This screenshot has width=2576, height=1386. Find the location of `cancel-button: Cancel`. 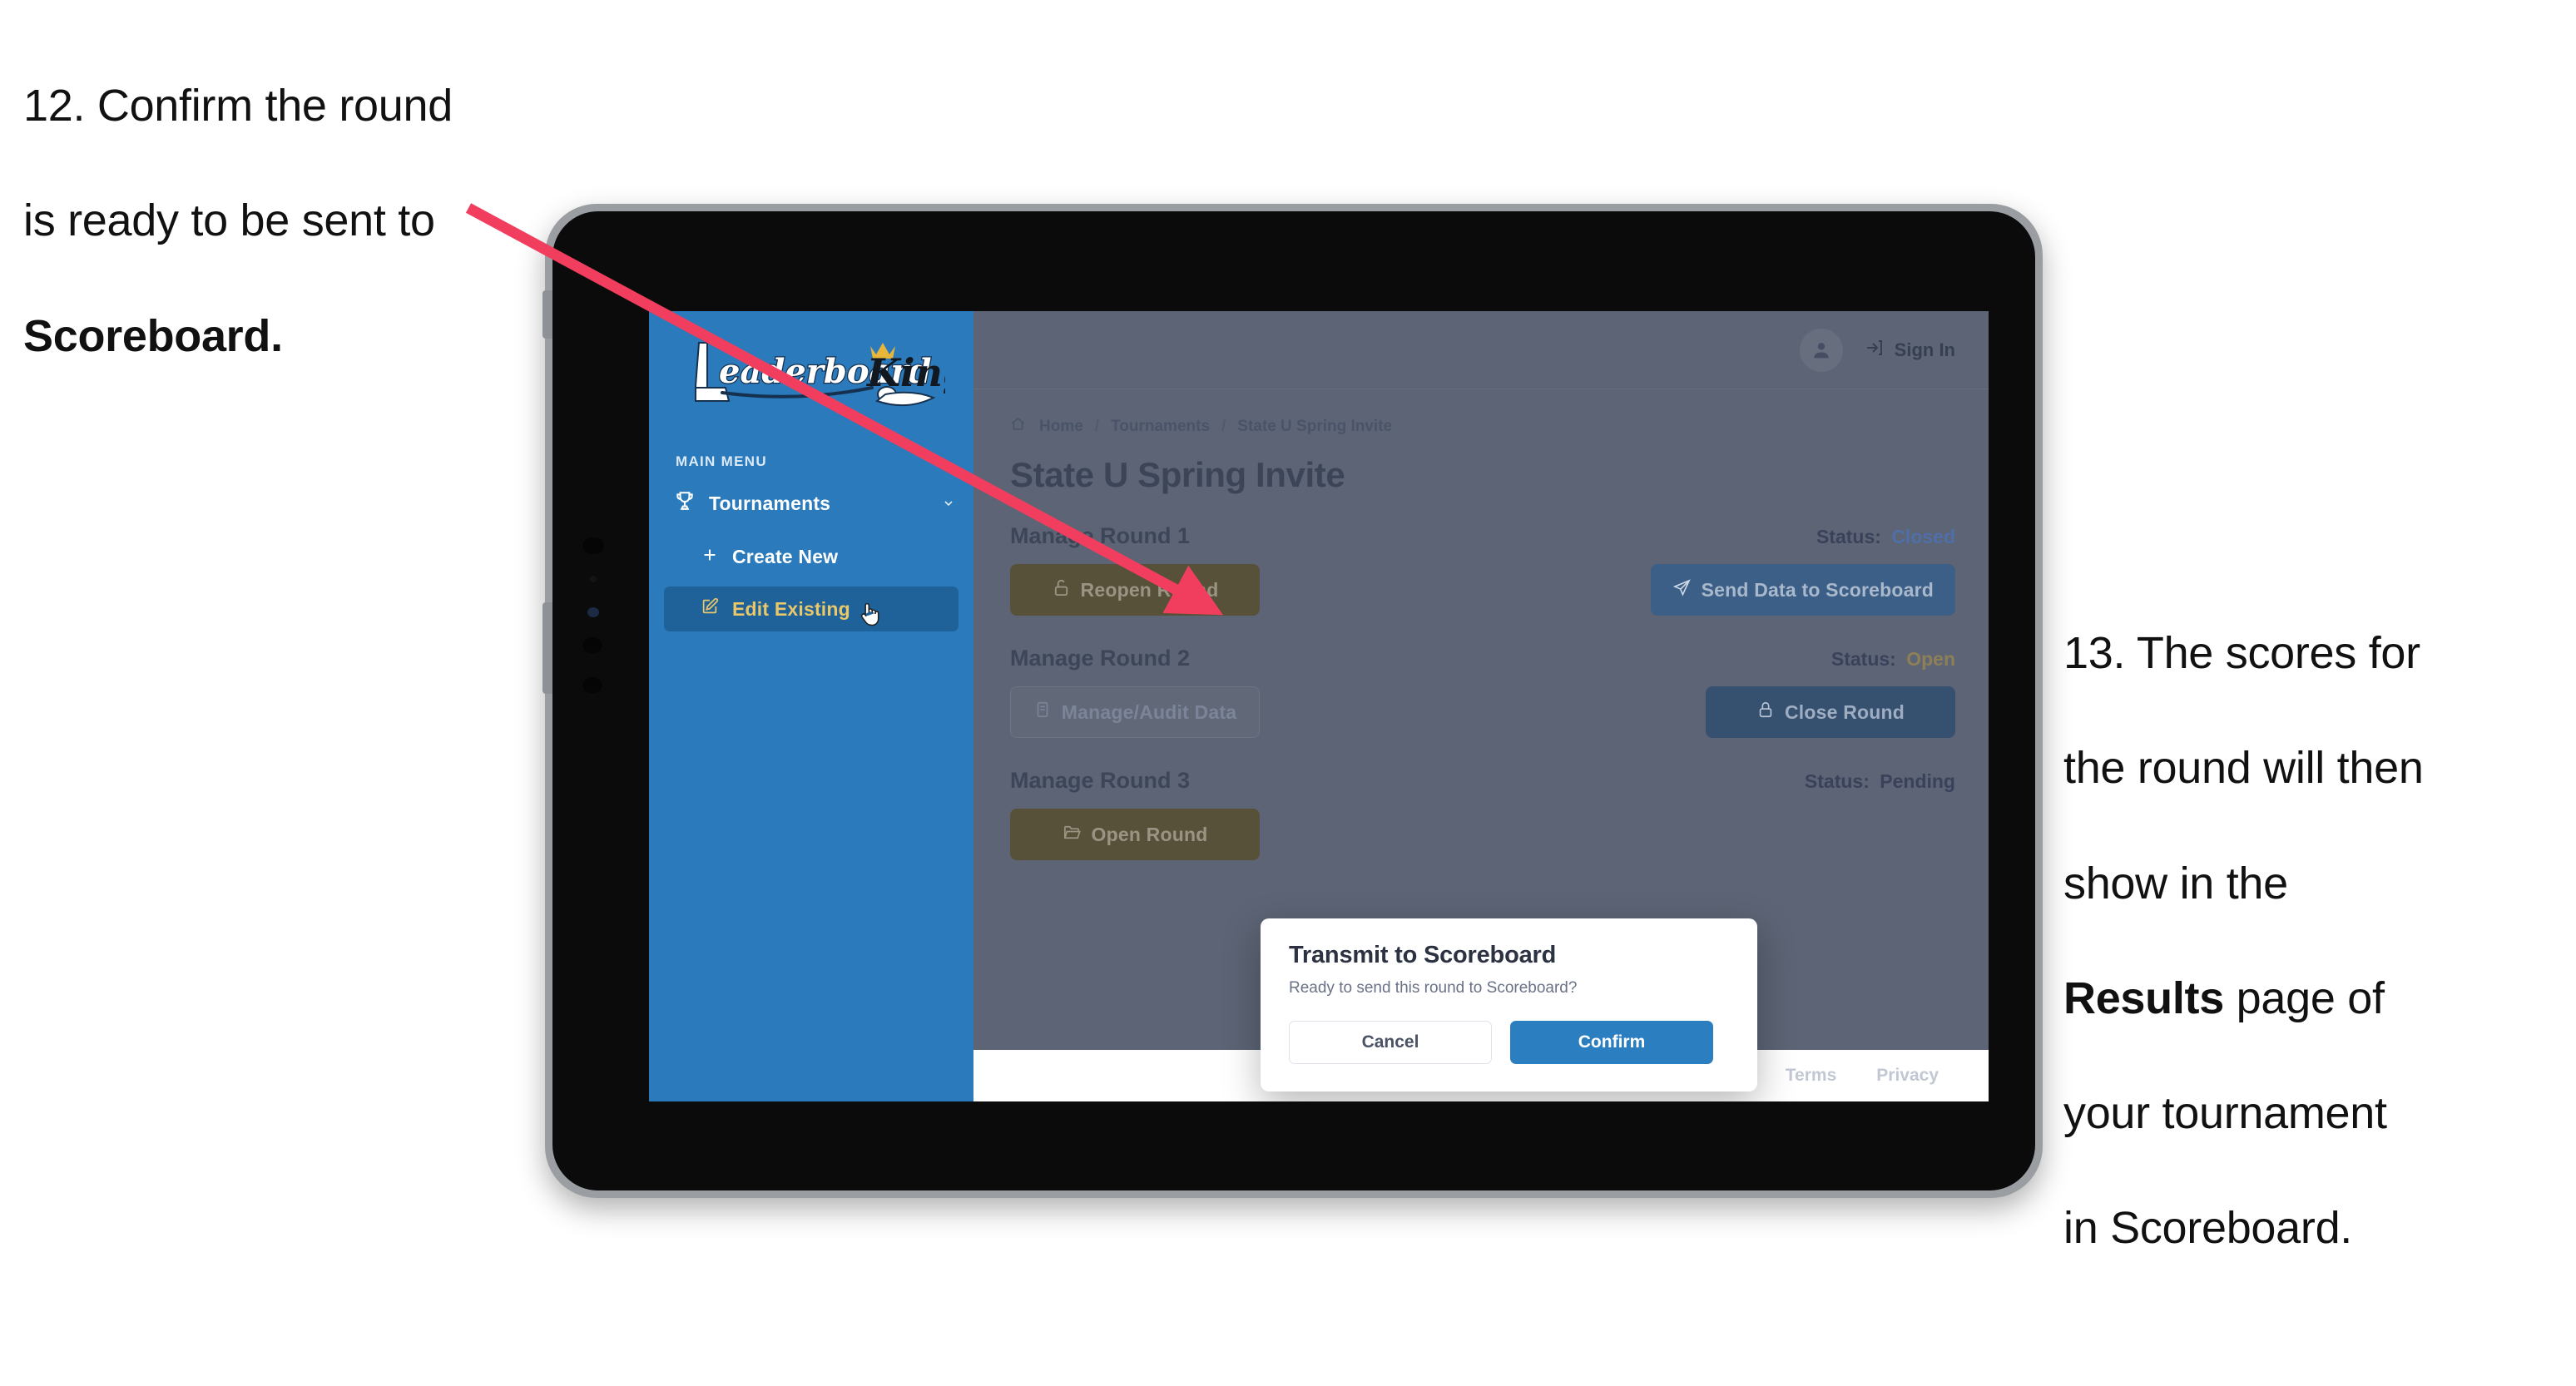

cancel-button: Cancel is located at coordinates (1390, 1042).